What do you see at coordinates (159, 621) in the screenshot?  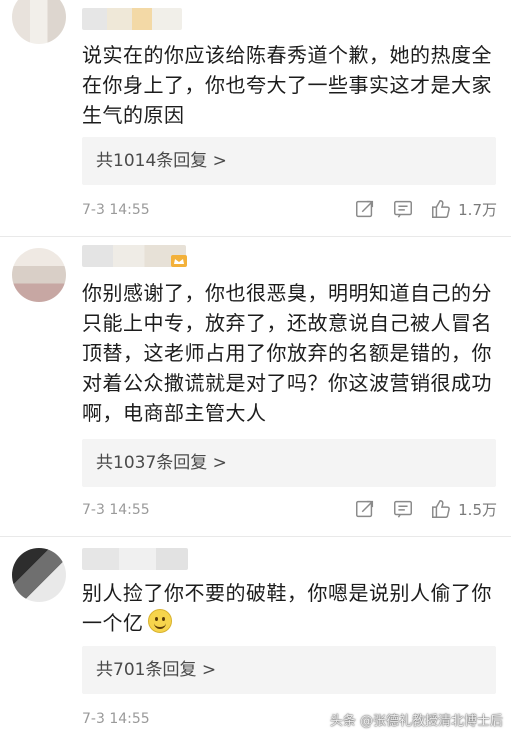 I see `smile-emoji-icon` at bounding box center [159, 621].